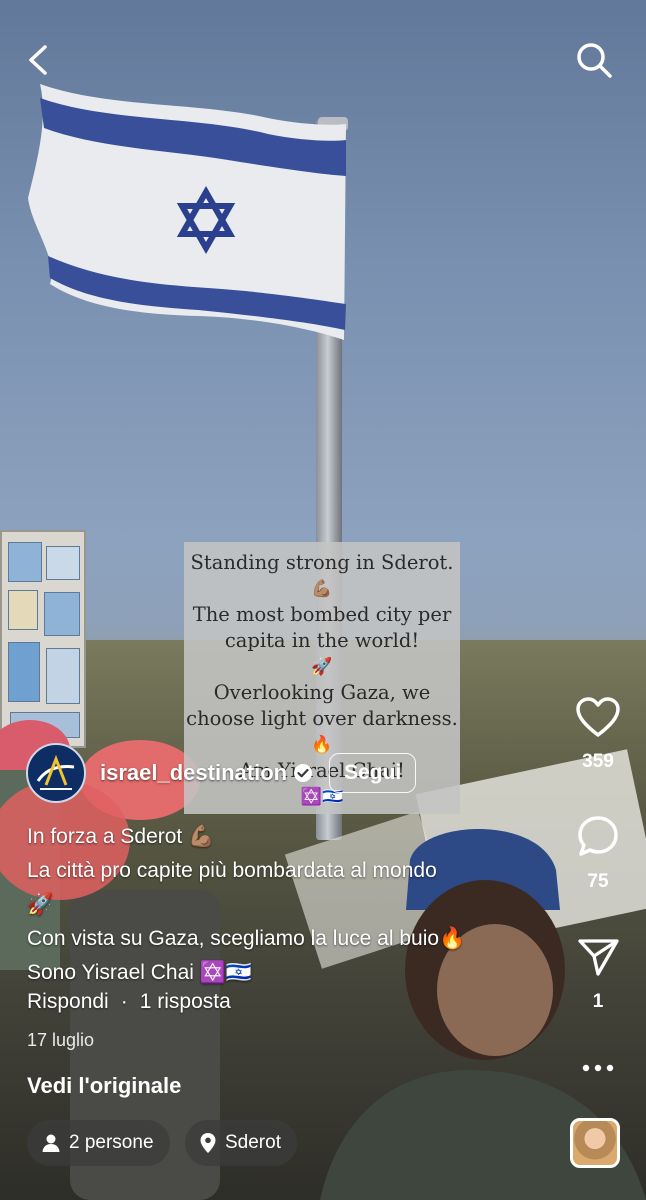  I want to click on caption-line: In forza a Sderot 💪🏽, so click(121, 836).